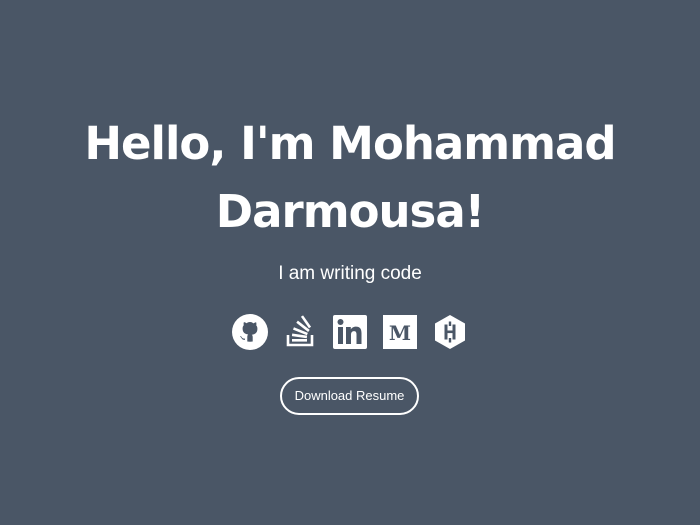 Image resolution: width=700 pixels, height=525 pixels. I want to click on medium-icon: M, so click(400, 332).